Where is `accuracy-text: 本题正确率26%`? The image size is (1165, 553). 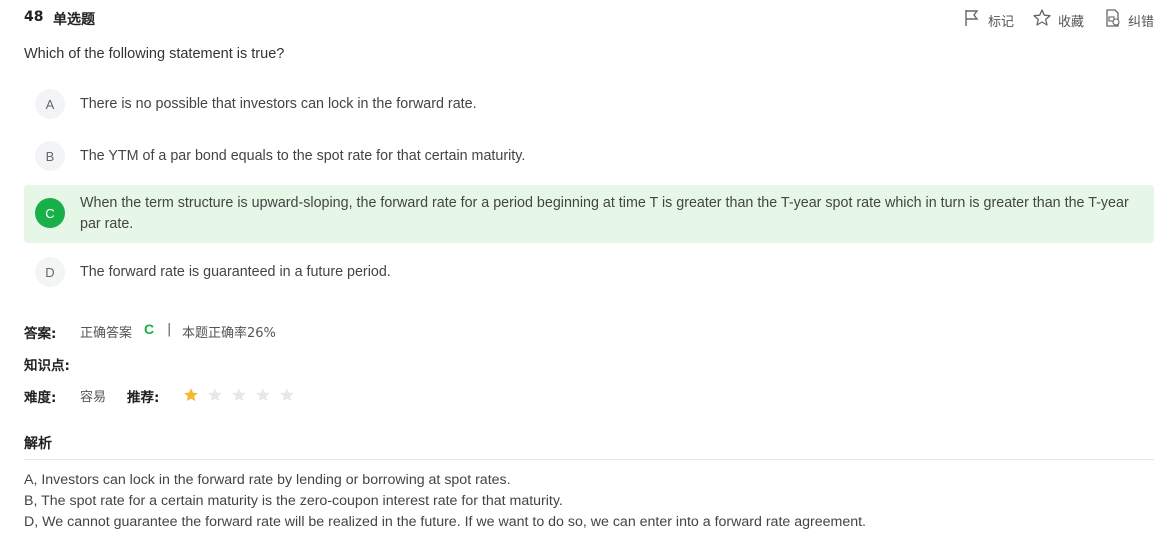 accuracy-text: 本题正确率26% is located at coordinates (229, 333).